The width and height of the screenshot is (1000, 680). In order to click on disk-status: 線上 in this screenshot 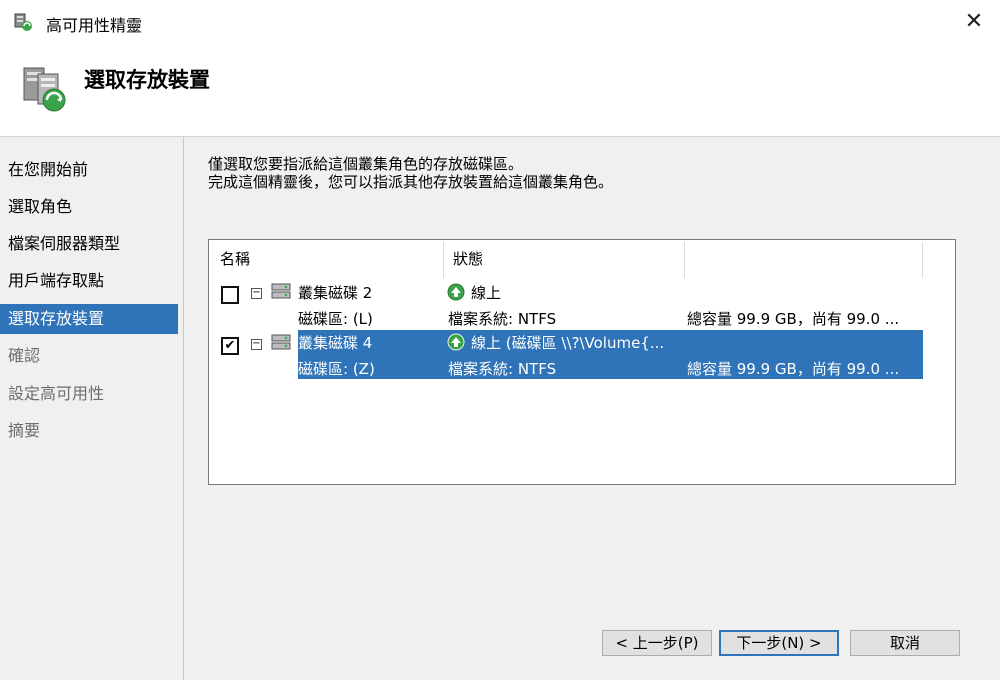, I will do `click(486, 293)`.